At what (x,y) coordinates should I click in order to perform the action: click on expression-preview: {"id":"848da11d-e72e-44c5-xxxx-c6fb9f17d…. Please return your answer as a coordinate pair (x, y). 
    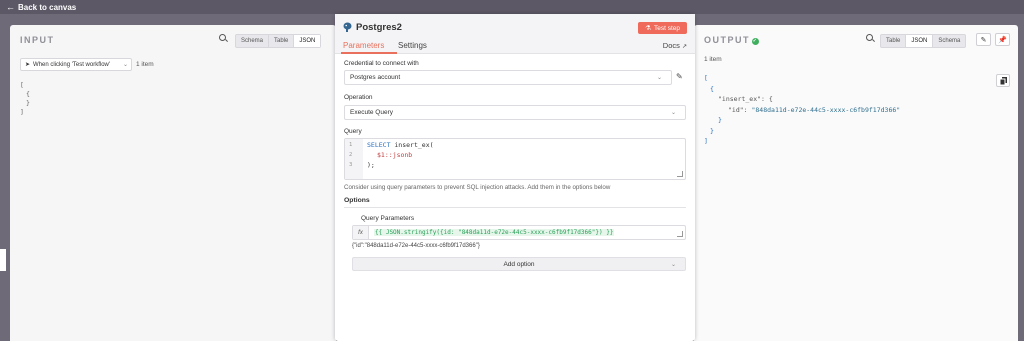
    Looking at the image, I should click on (416, 246).